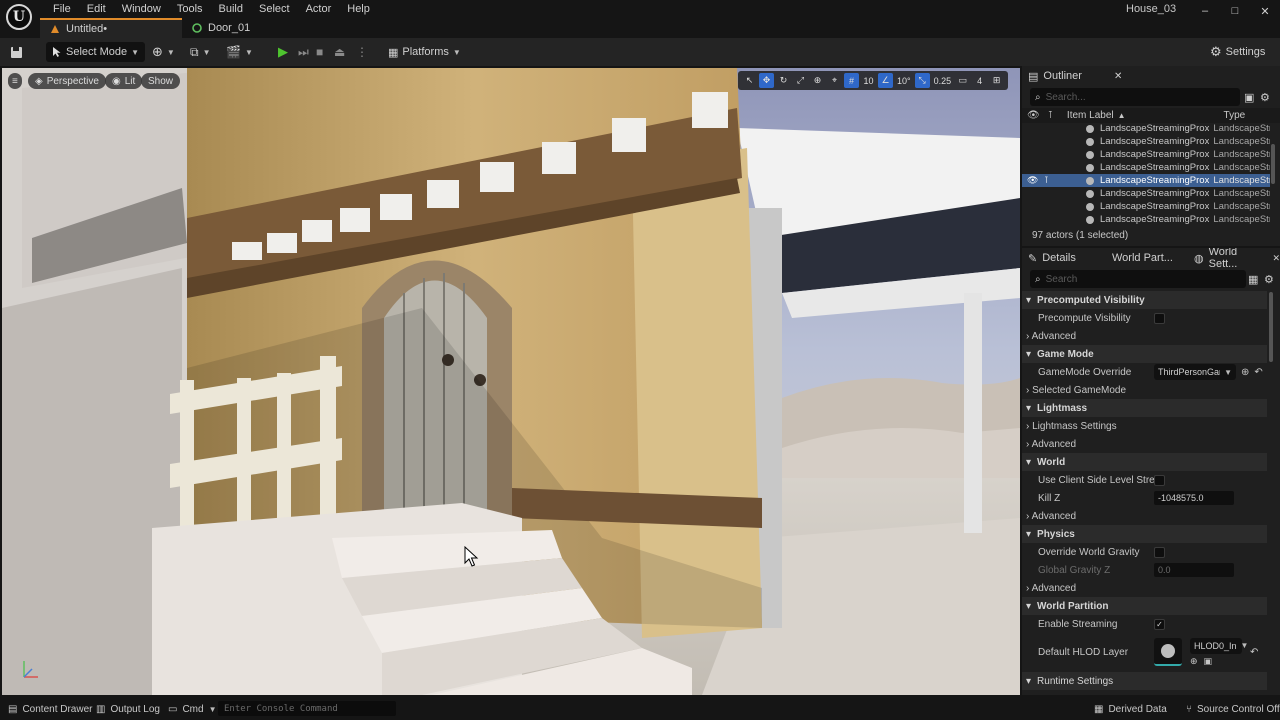 This screenshot has width=1280, height=720. Describe the element at coordinates (124, 81) in the screenshot. I see `lit-button: ◉ Lit` at that location.